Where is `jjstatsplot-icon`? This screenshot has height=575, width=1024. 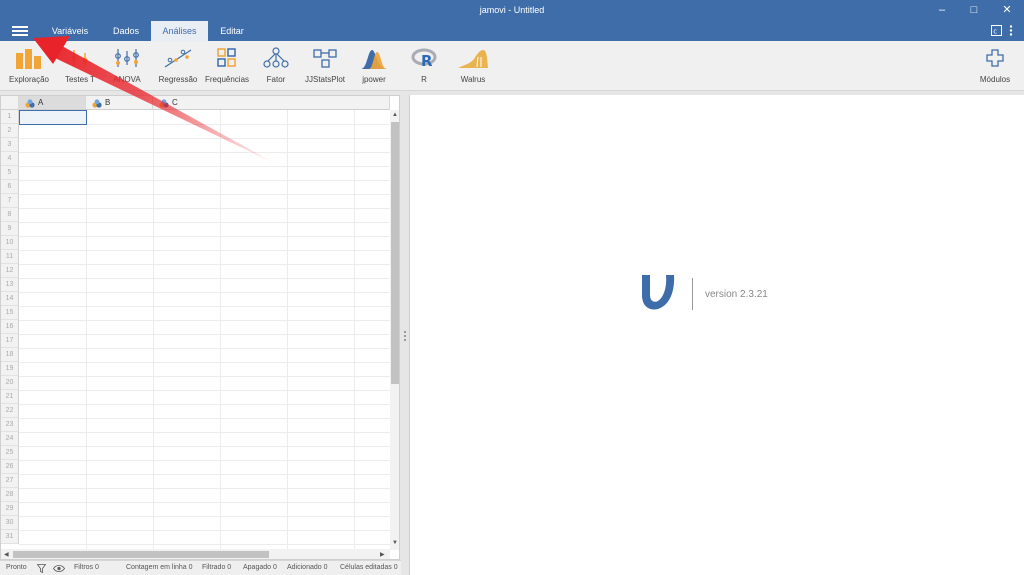 jjstatsplot-icon is located at coordinates (325, 58).